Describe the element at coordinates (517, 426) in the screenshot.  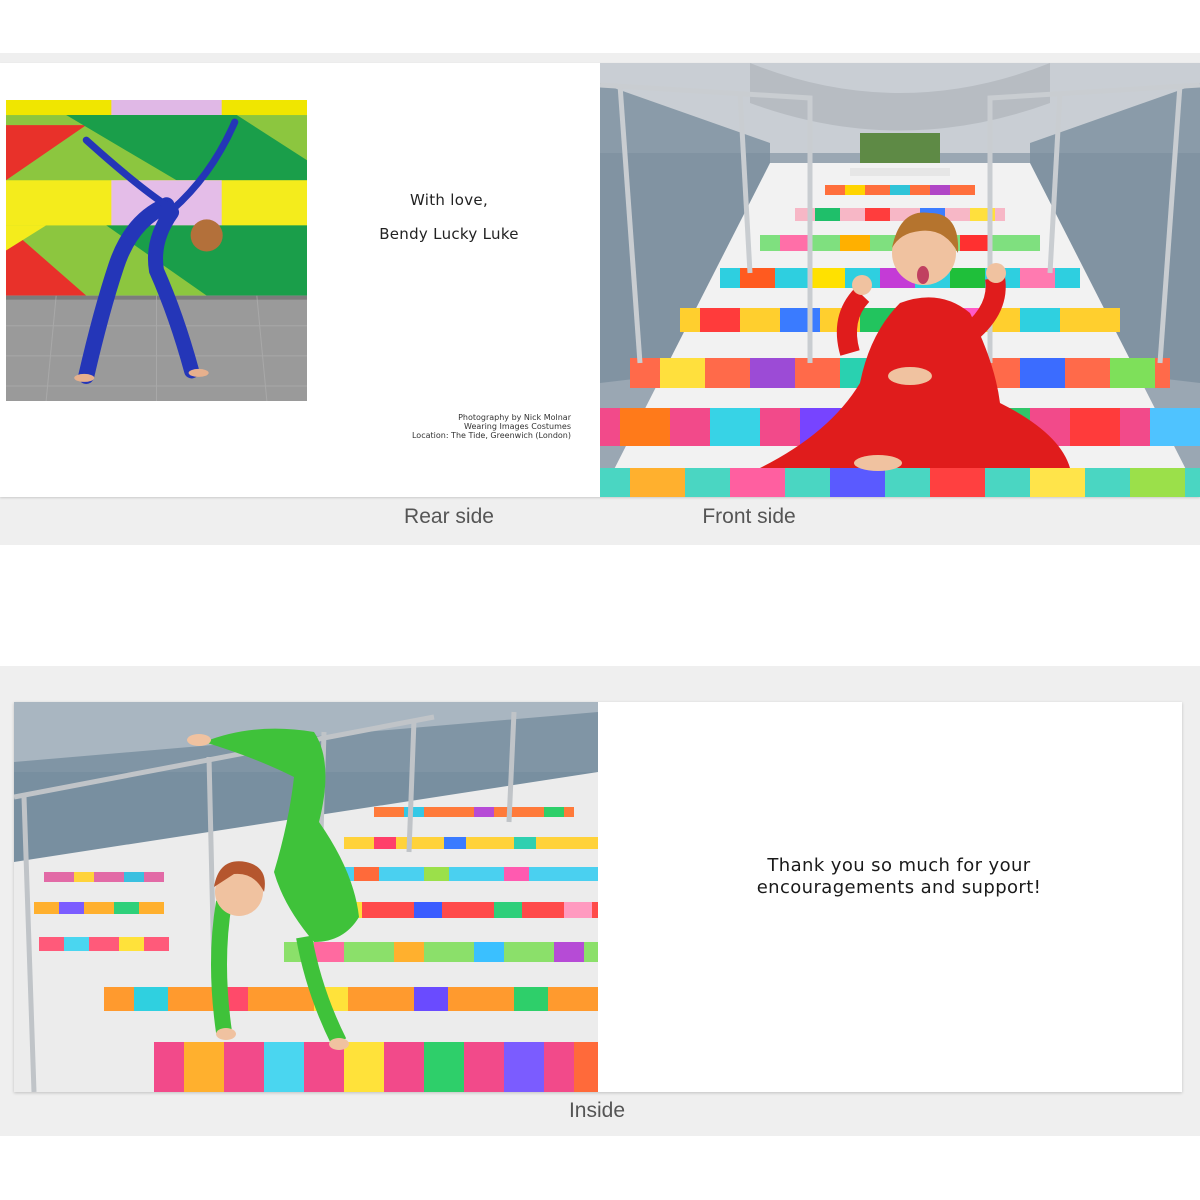
I see `credit-costumes: Wearing Images Costumes` at that location.